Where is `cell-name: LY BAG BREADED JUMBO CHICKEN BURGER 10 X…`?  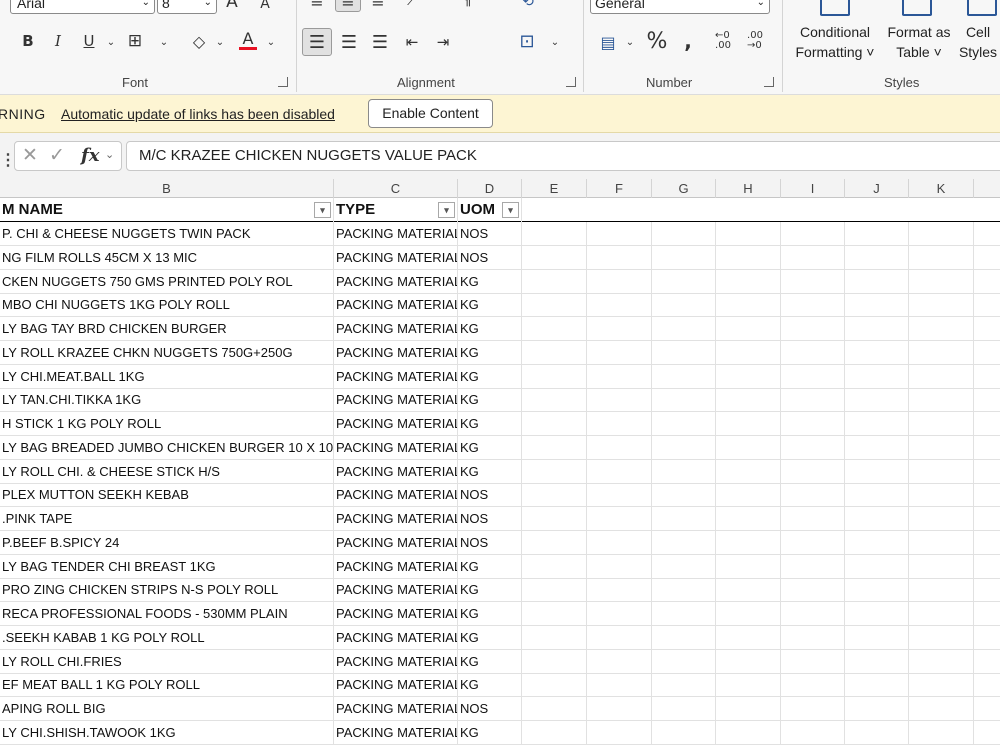 cell-name: LY BAG BREADED JUMBO CHICKEN BURGER 10 X… is located at coordinates (167, 447).